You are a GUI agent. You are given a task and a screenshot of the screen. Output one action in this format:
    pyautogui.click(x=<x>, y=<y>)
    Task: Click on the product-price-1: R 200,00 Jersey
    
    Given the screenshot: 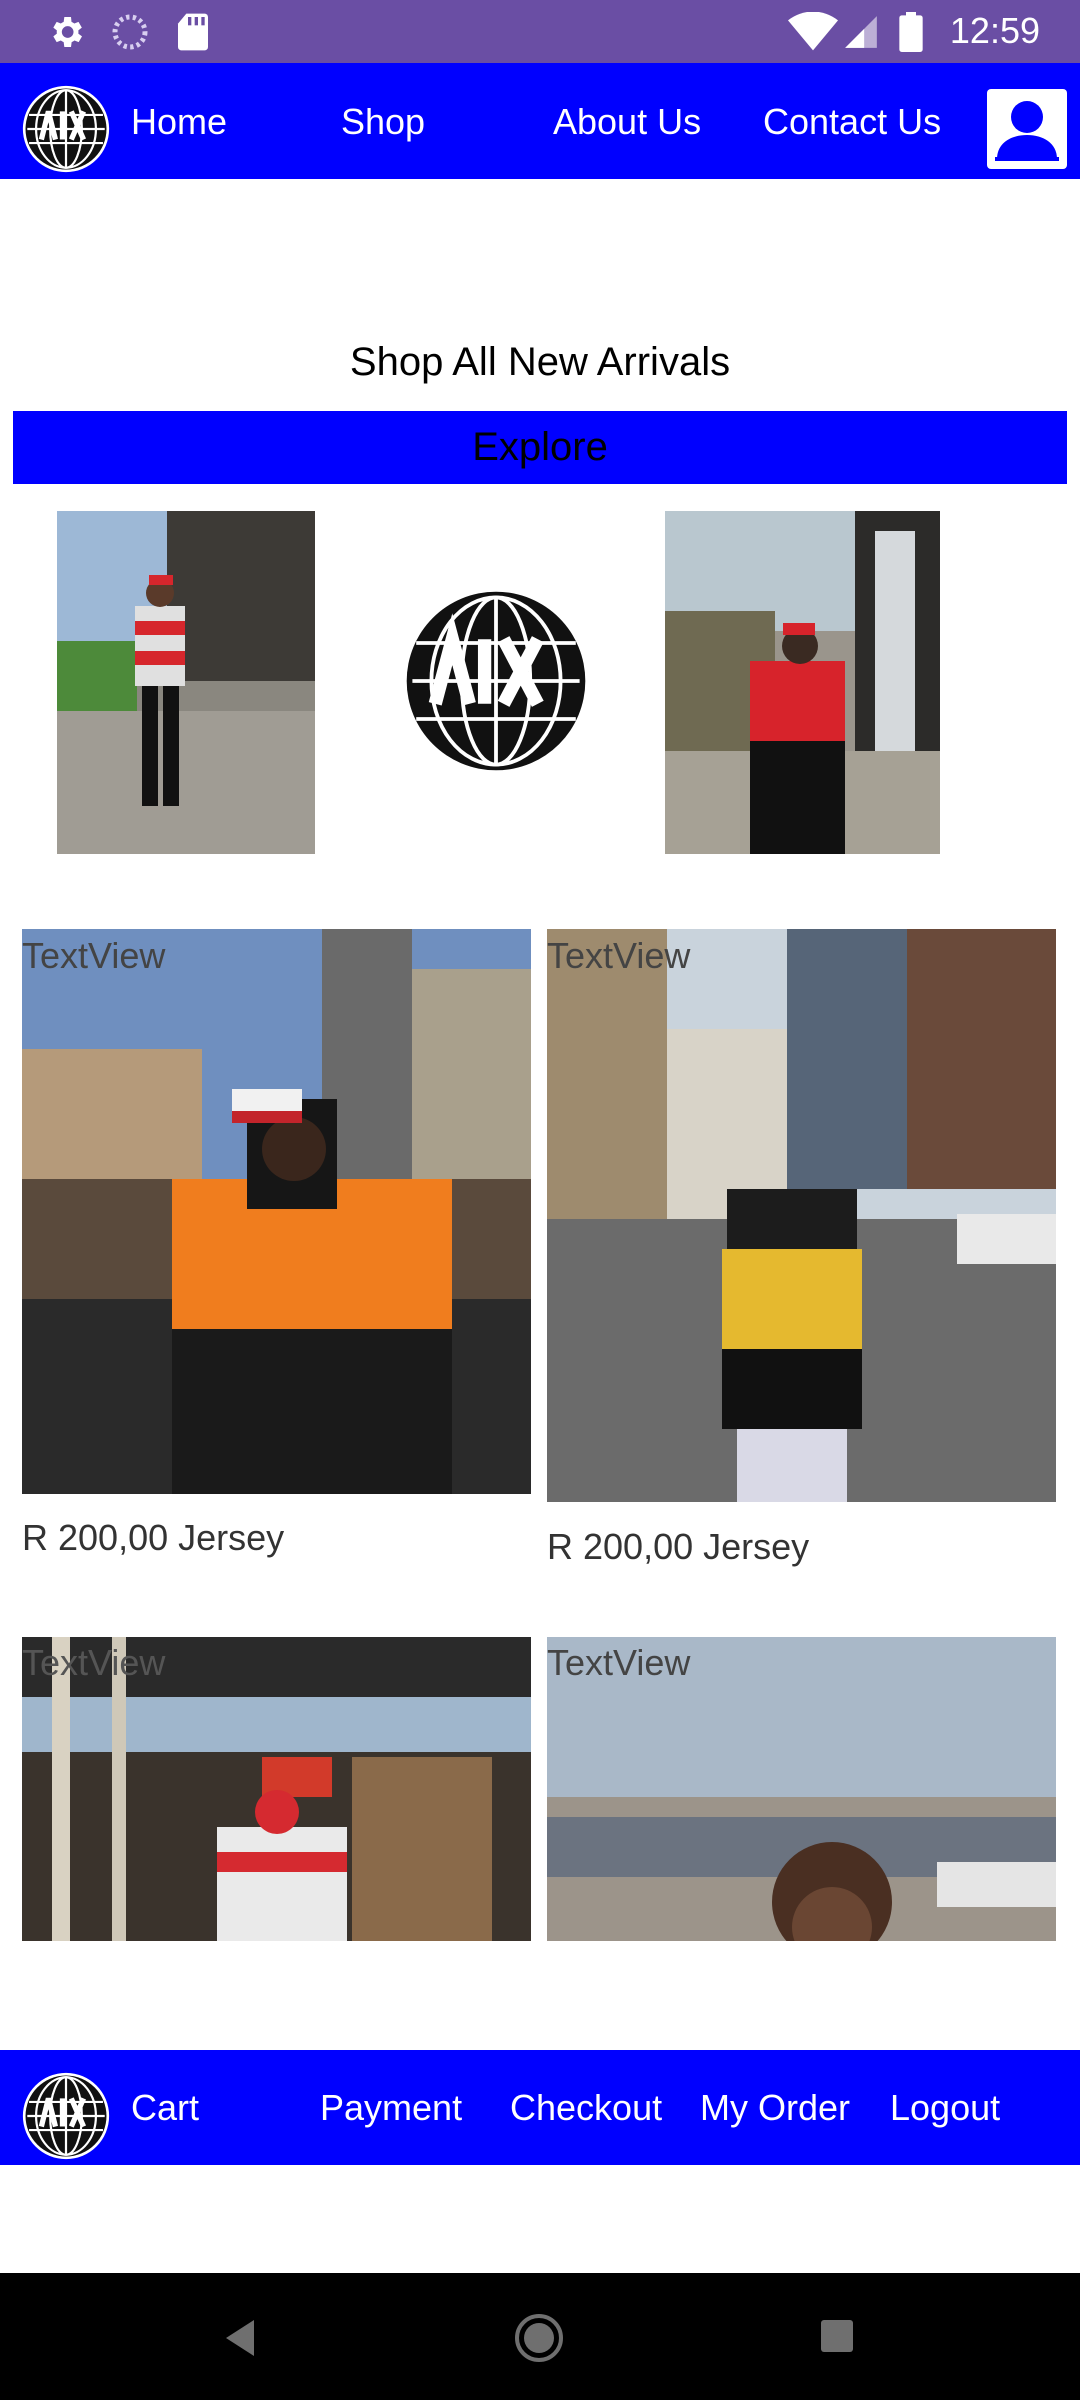 What is the action you would take?
    pyautogui.click(x=153, y=1537)
    